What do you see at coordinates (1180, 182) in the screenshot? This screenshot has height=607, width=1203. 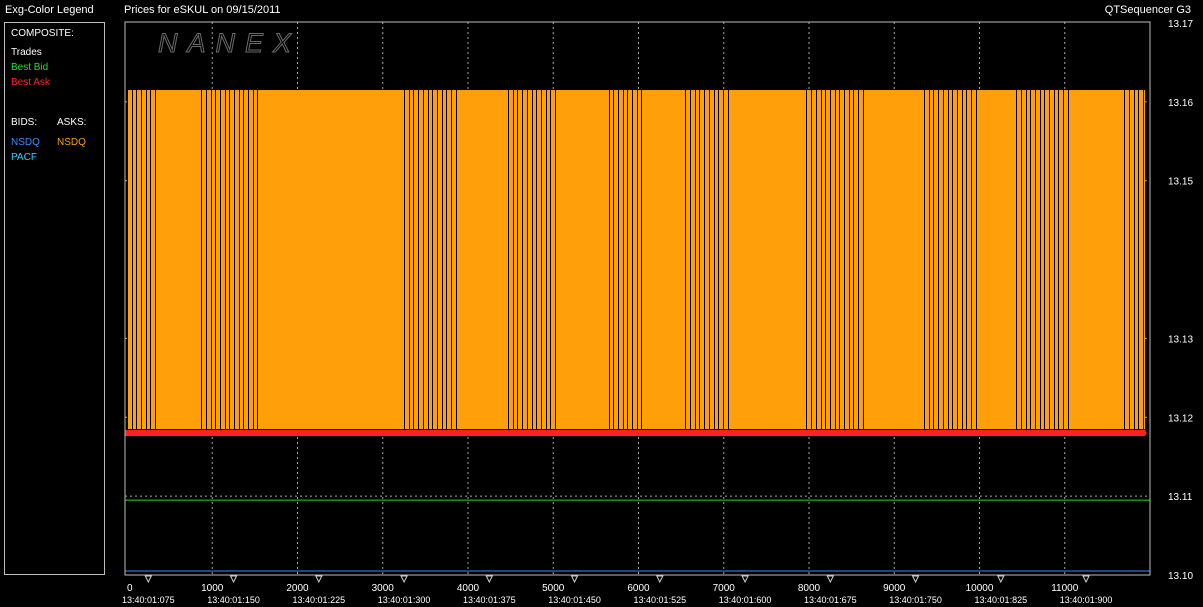 I see `y-tick-label: 13.15` at bounding box center [1180, 182].